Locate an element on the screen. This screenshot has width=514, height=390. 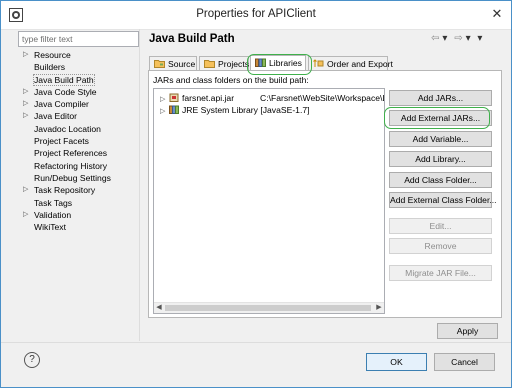
tree-item-label: Validation is located at coordinates (53, 214).